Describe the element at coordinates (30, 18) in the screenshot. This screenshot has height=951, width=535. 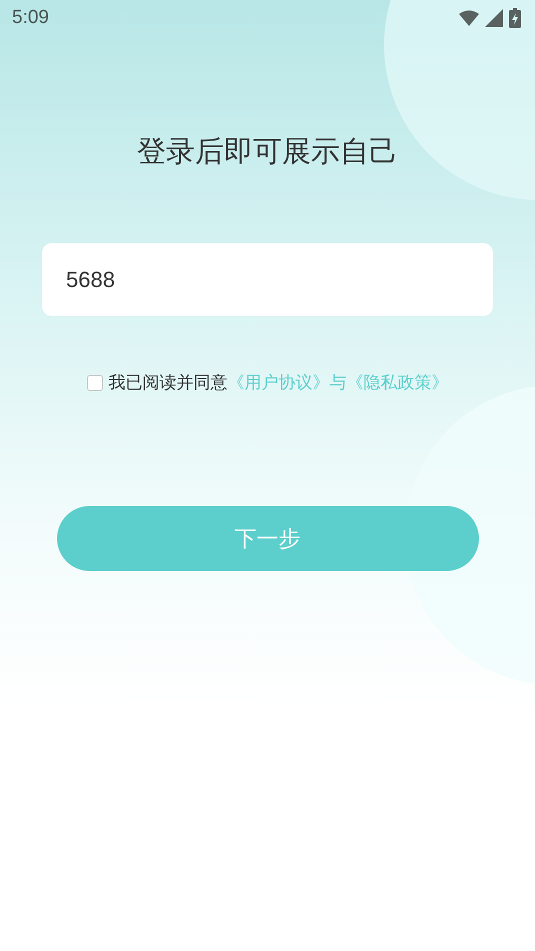
I see `status-time: 5:09` at that location.